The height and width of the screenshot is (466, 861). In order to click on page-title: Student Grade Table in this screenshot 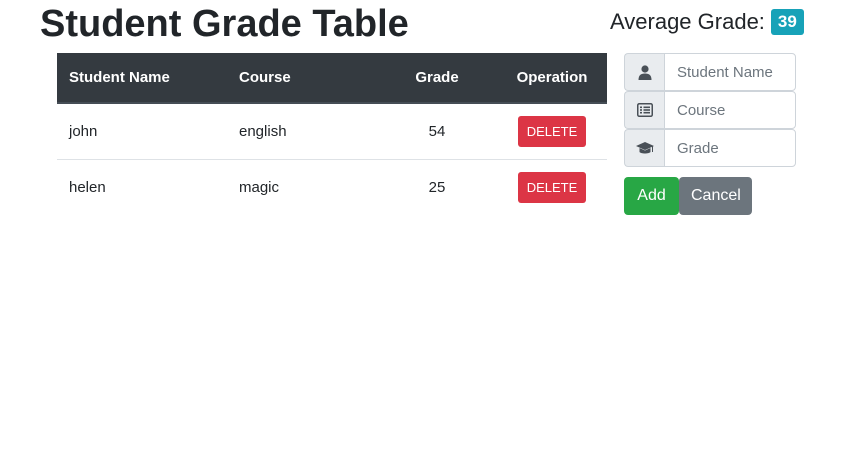, I will do `click(224, 24)`.